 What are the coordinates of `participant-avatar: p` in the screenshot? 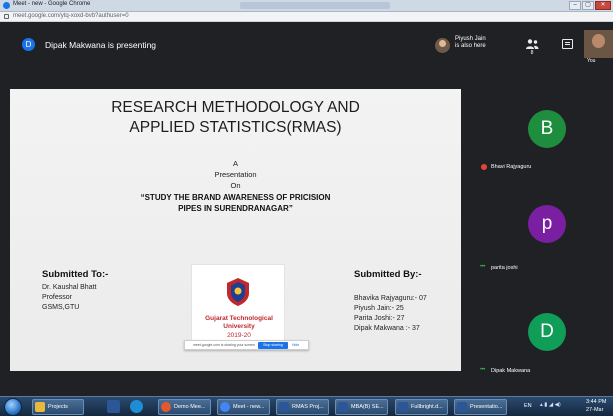 It's located at (547, 224).